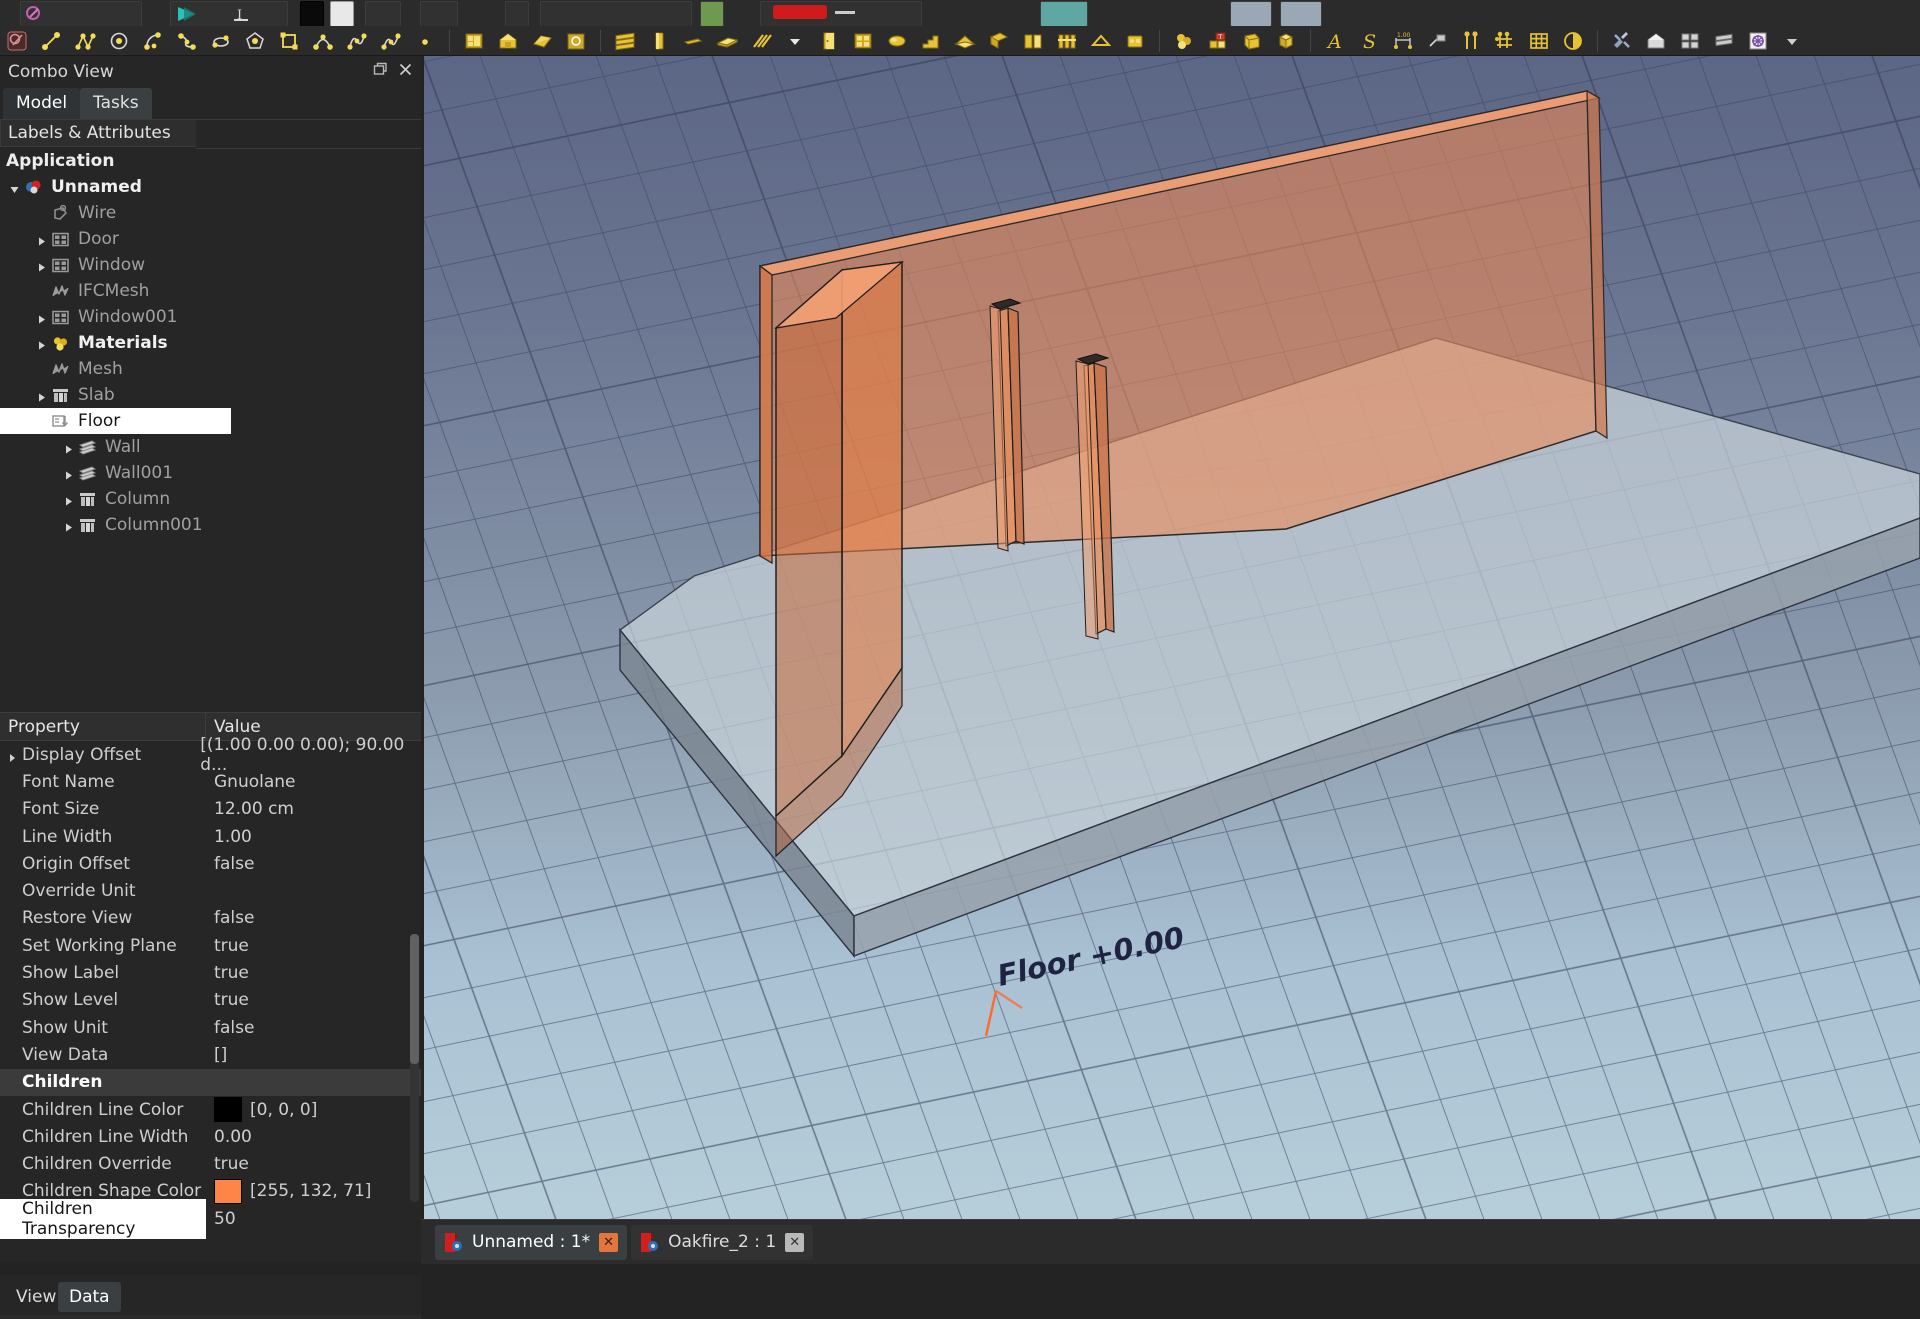  I want to click on property-row: Children Override true, so click(210, 1163).